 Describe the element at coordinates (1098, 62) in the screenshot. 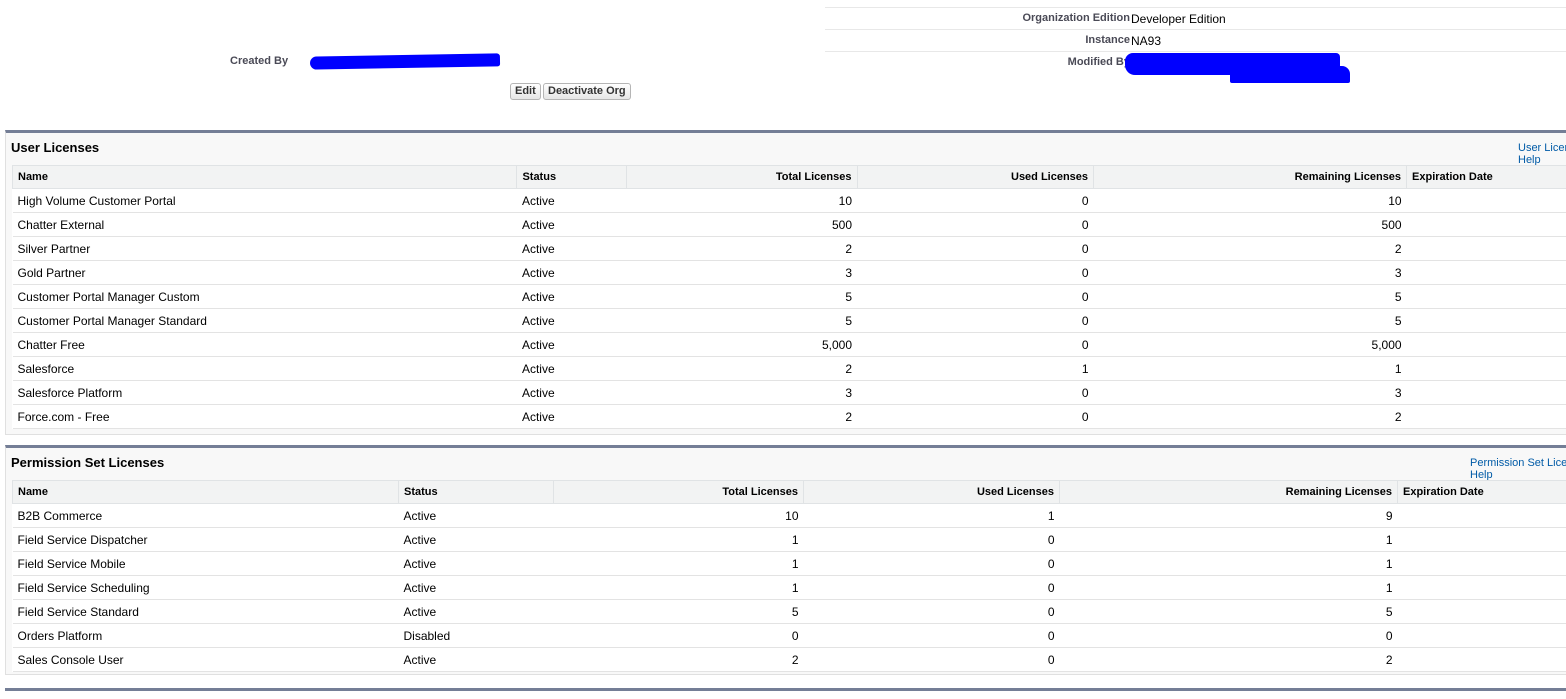

I see `detail-label: Modified By` at that location.